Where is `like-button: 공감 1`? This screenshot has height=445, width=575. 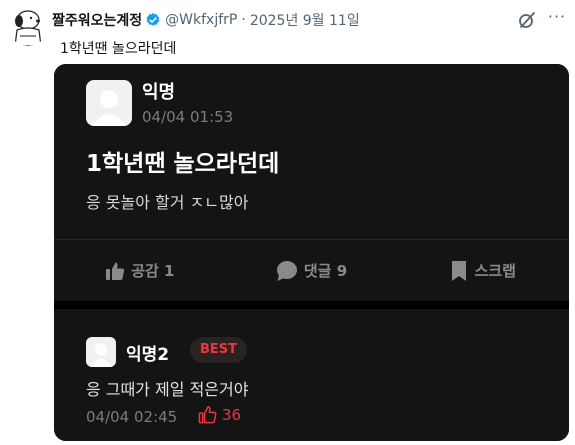 like-button: 공감 1 is located at coordinates (140, 270).